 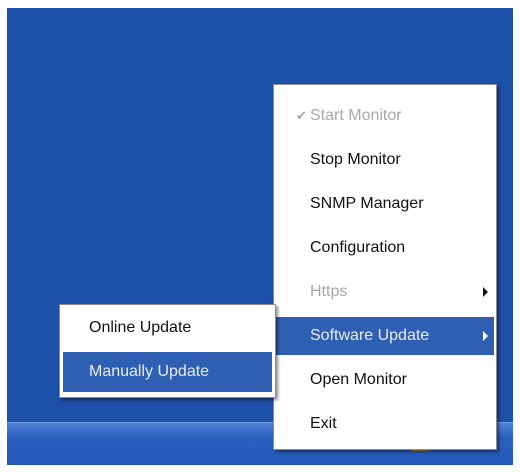 What do you see at coordinates (370, 335) in the screenshot?
I see `menu-item-label: Software Update` at bounding box center [370, 335].